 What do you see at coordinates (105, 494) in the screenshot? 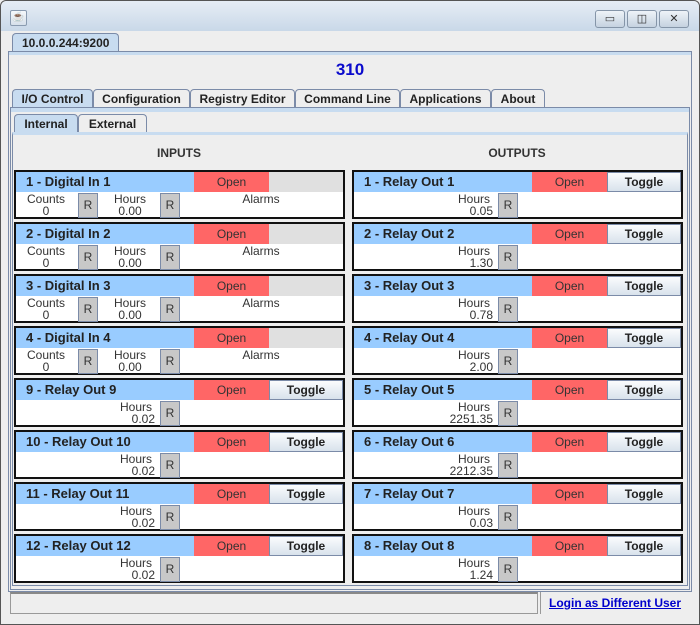
I see `relay-name: 11 - Relay Out 11` at bounding box center [105, 494].